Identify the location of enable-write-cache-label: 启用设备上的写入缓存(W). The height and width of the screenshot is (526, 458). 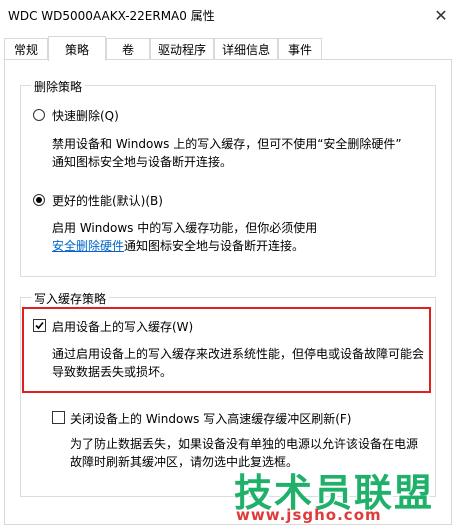
(122, 326).